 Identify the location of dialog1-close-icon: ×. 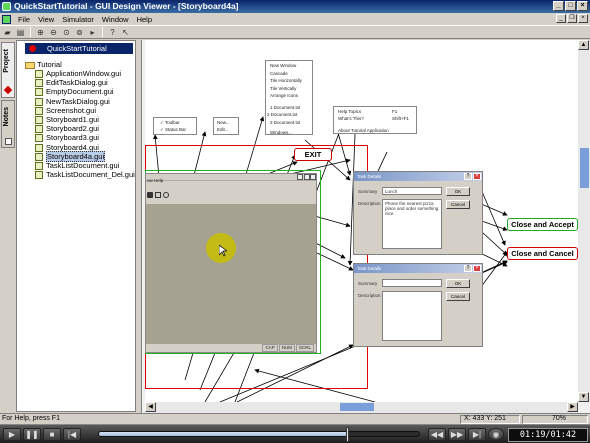
(477, 176).